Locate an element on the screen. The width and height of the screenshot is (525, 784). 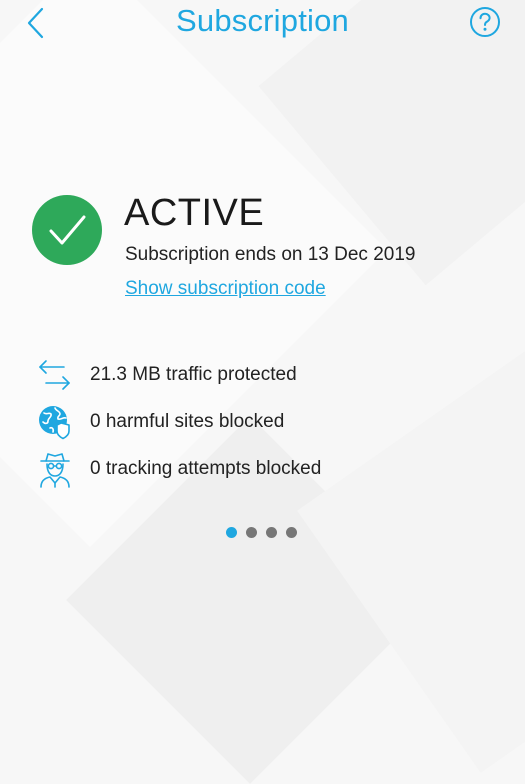
stat-tracking-blocked: 0 tracking attempts blocked is located at coordinates (256, 470).